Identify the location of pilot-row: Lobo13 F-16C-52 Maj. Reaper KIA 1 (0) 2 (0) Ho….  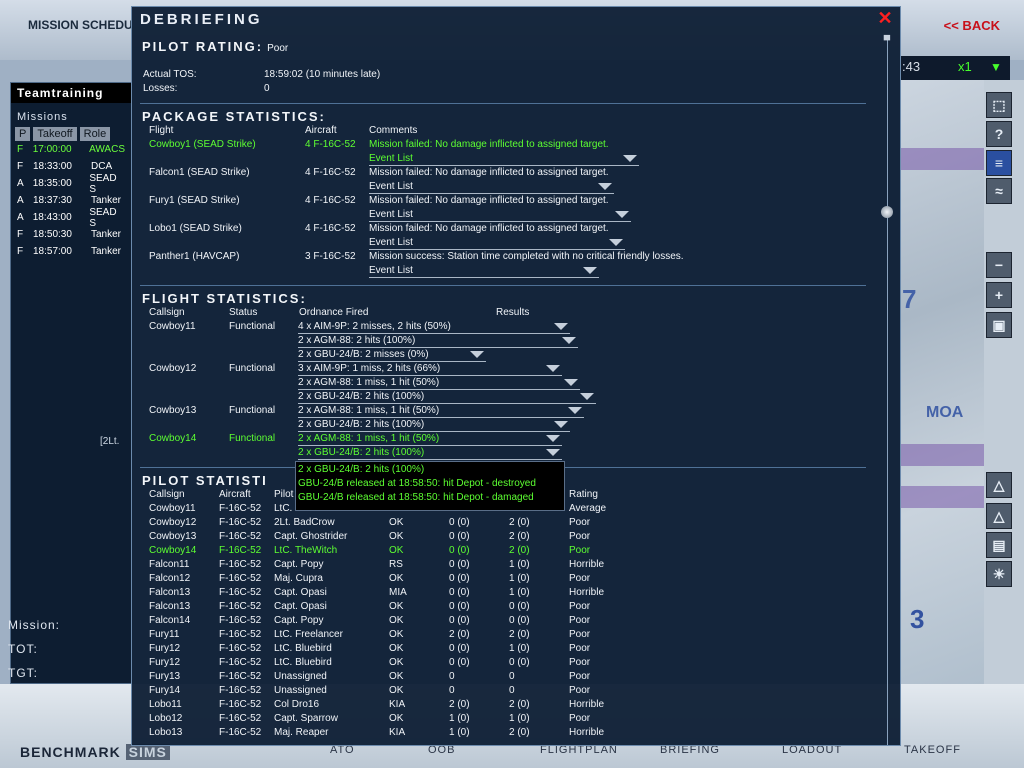
(428, 734).